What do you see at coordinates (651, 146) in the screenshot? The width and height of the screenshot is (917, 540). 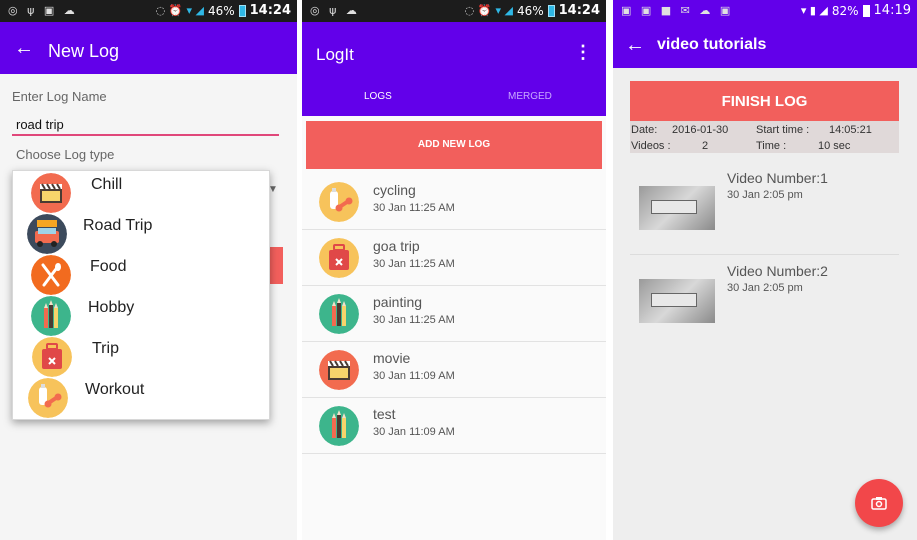 I see `videos-label: Videos :` at bounding box center [651, 146].